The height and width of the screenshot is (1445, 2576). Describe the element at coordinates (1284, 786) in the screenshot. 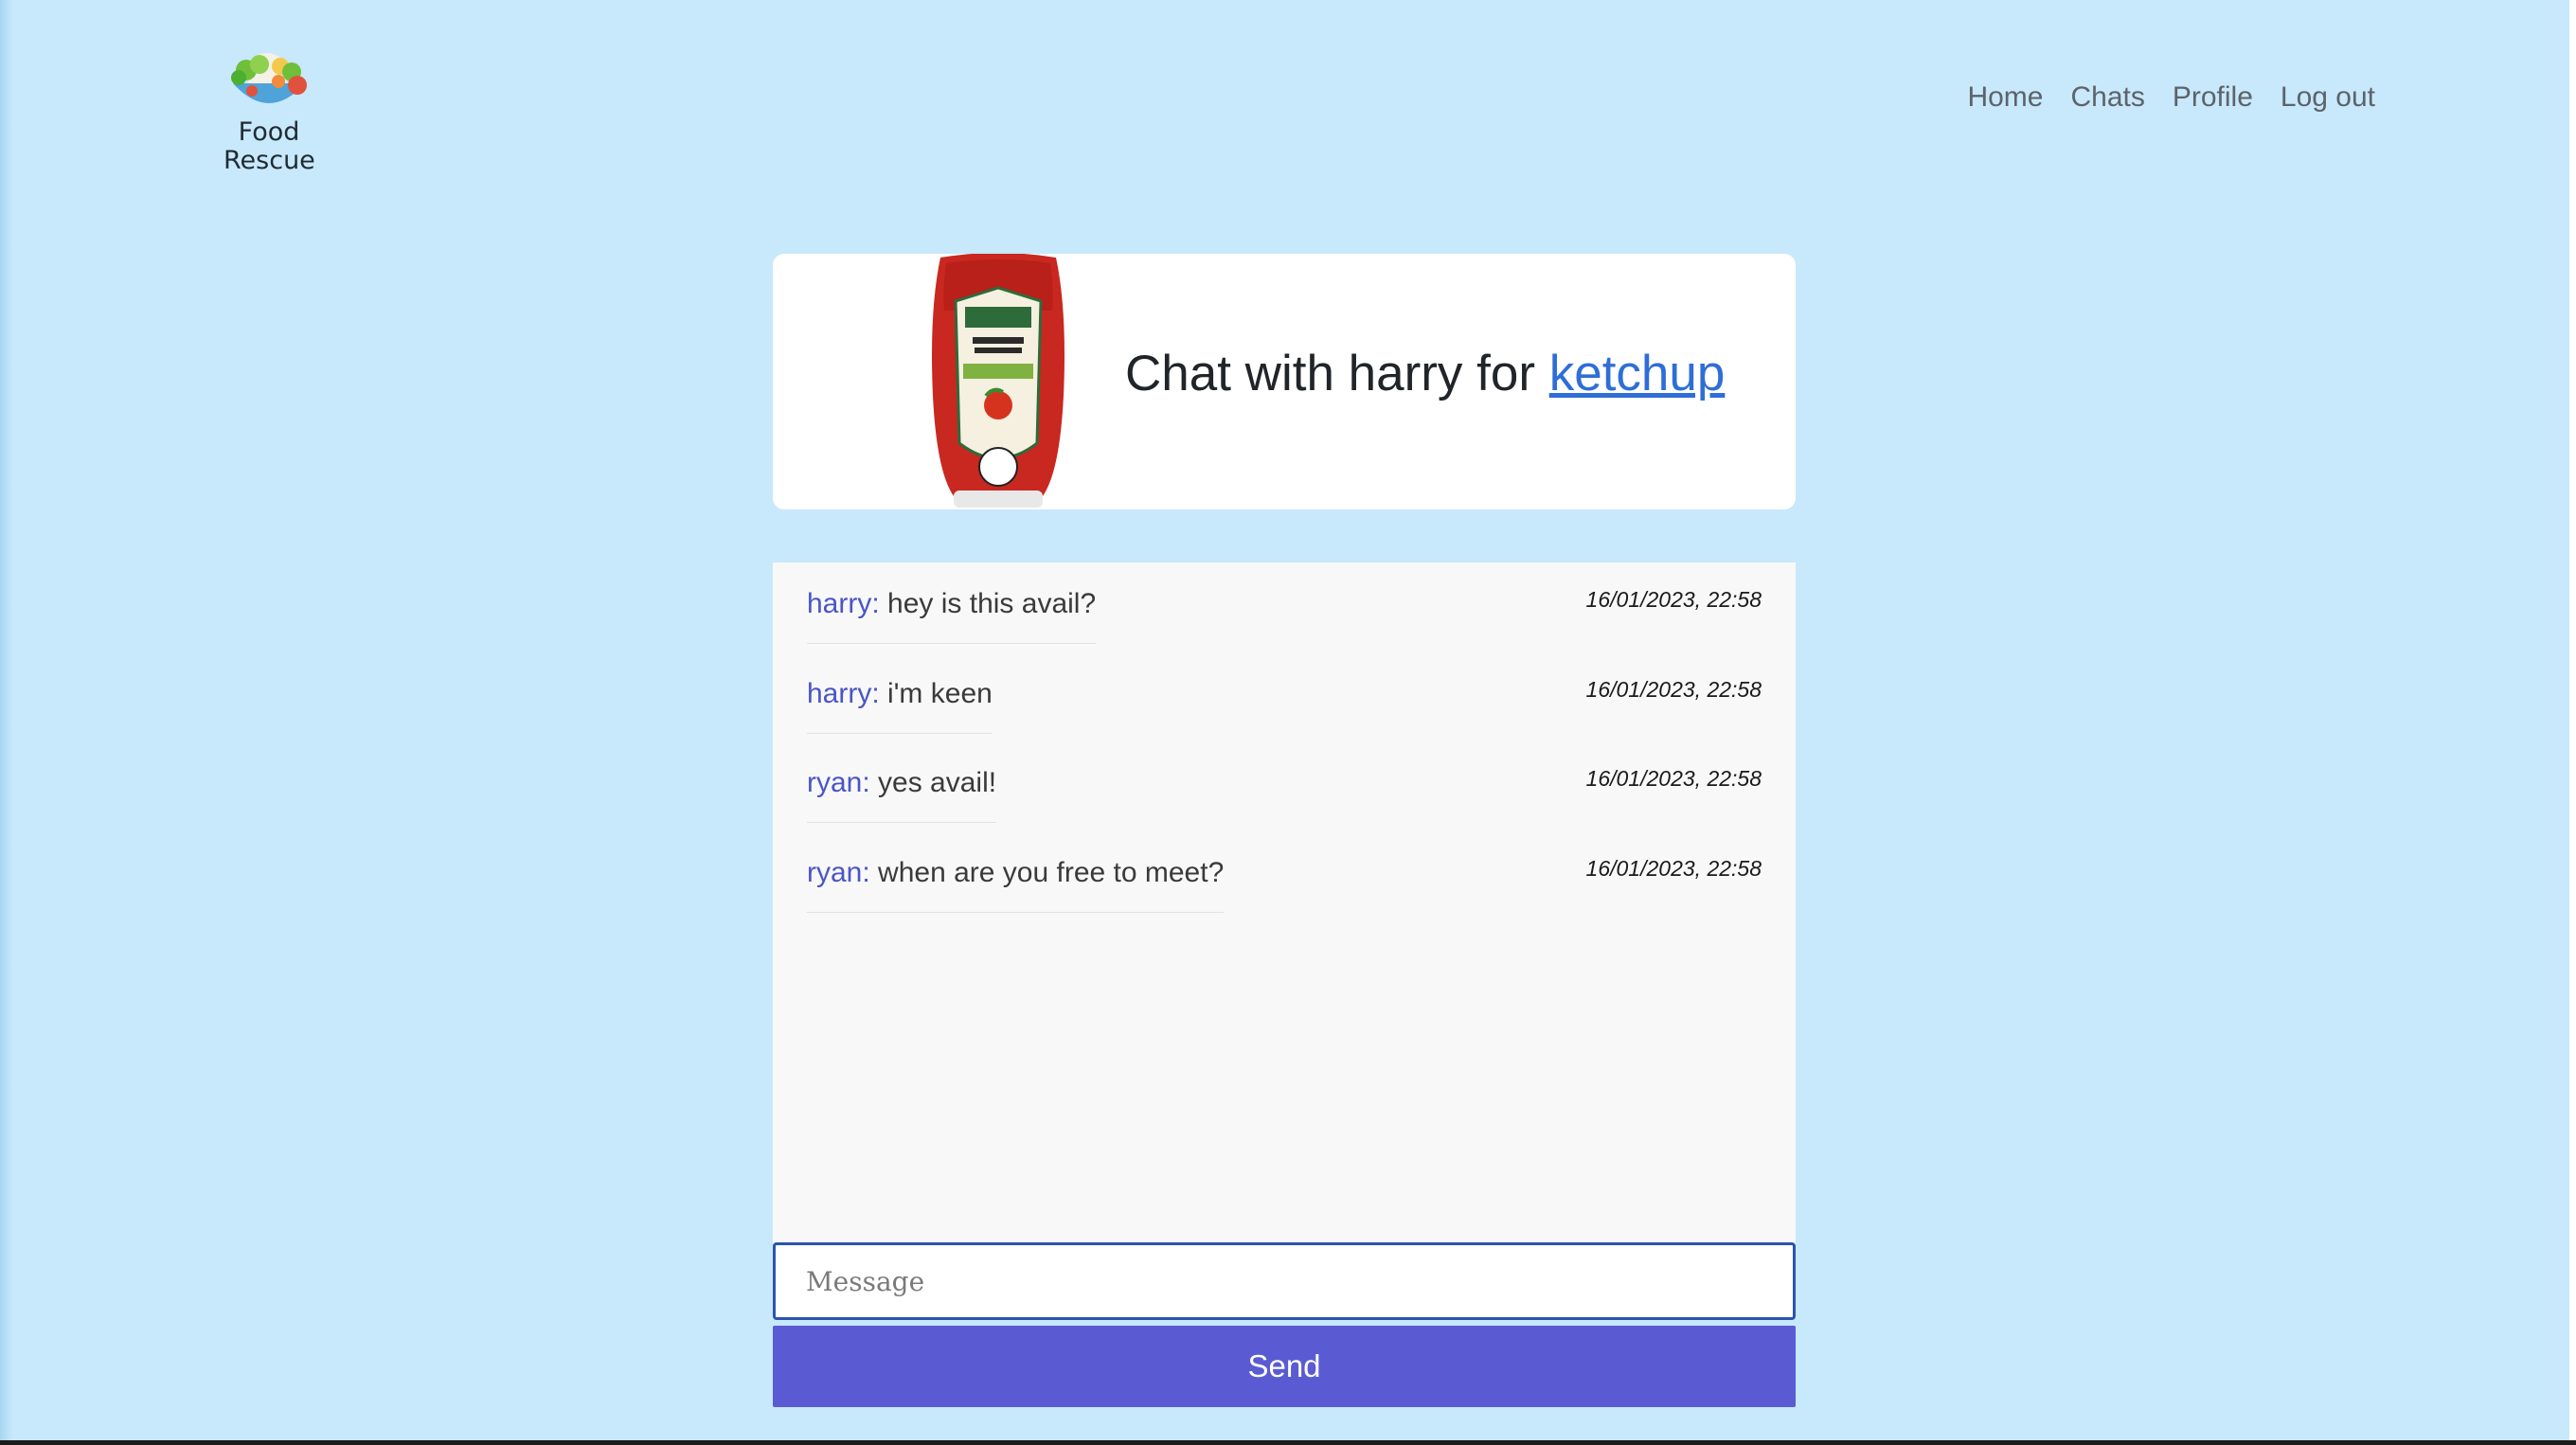

I see `message-item: ryan: yes avail! 16/01/2023, 22:58` at that location.